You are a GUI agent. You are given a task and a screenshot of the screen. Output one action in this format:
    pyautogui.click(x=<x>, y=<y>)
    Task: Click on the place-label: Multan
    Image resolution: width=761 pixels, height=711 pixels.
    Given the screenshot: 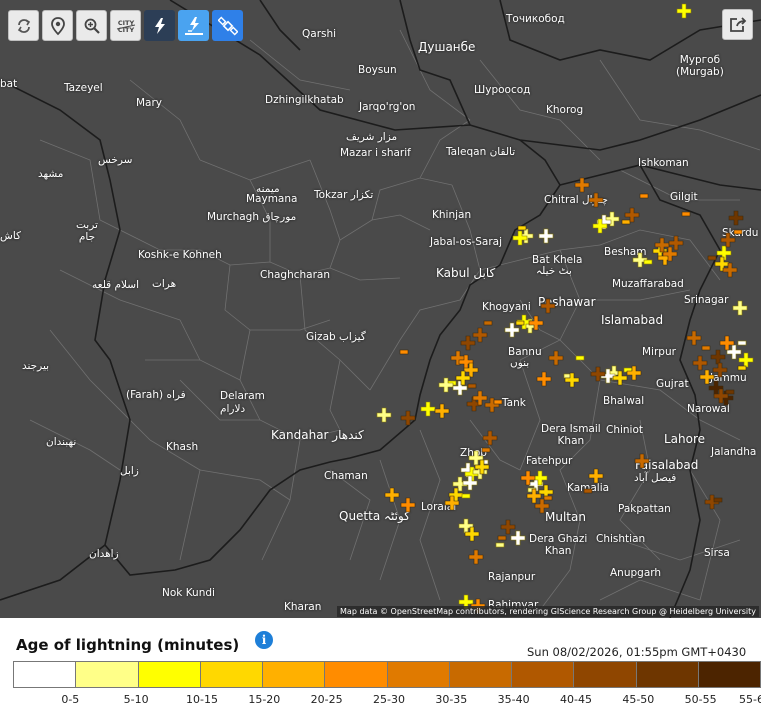 What is the action you would take?
    pyautogui.click(x=565, y=517)
    